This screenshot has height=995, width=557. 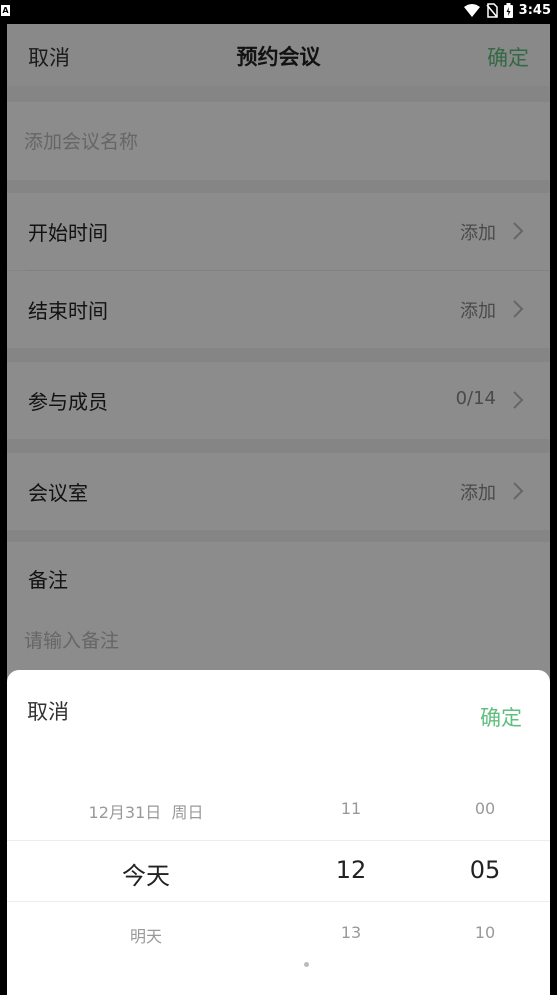 I want to click on status-time: 3:45, so click(x=534, y=10).